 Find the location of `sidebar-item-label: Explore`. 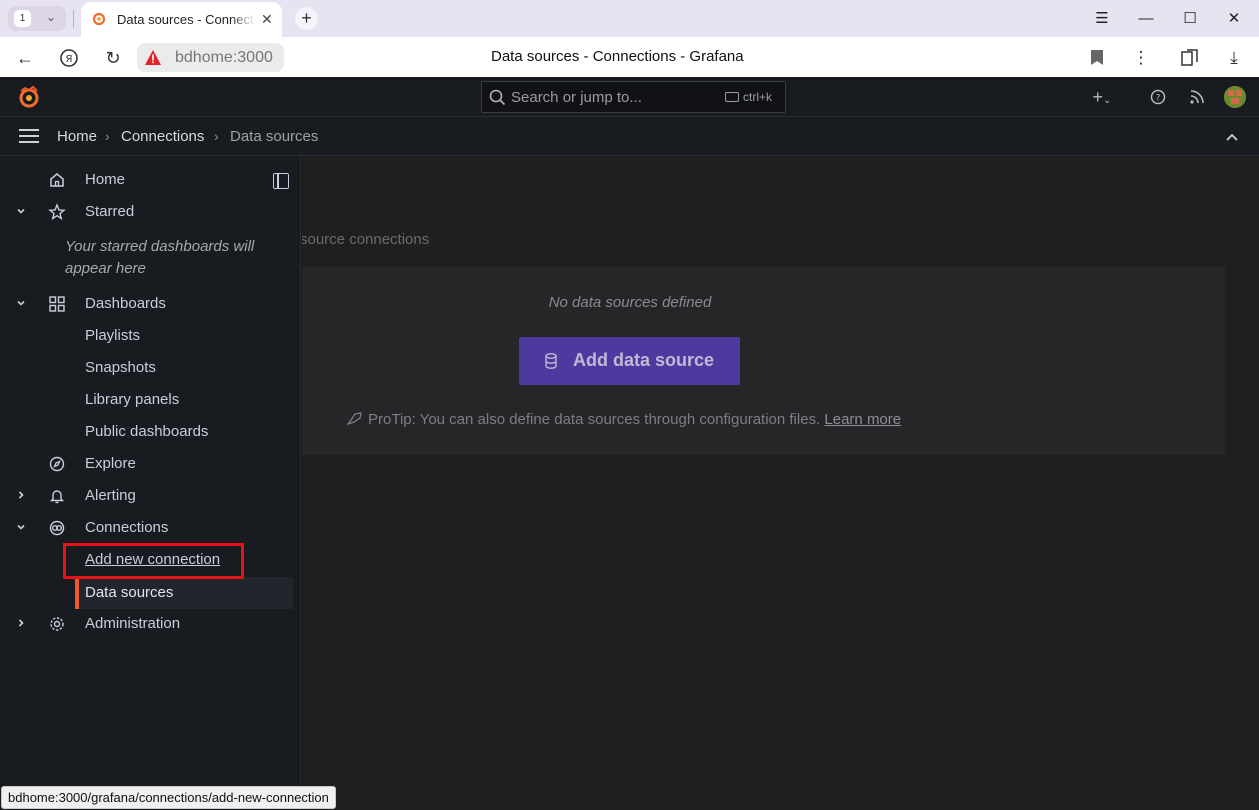

sidebar-item-label: Explore is located at coordinates (110, 463).